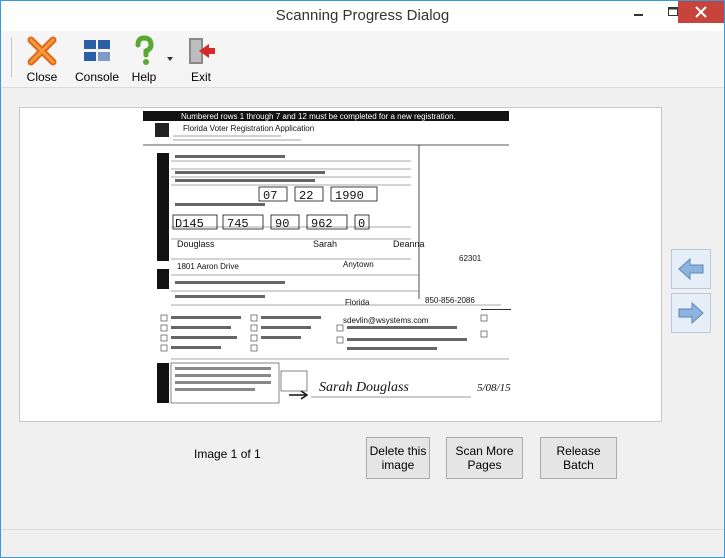  I want to click on doc-signature: Sarah Douglass, so click(364, 387).